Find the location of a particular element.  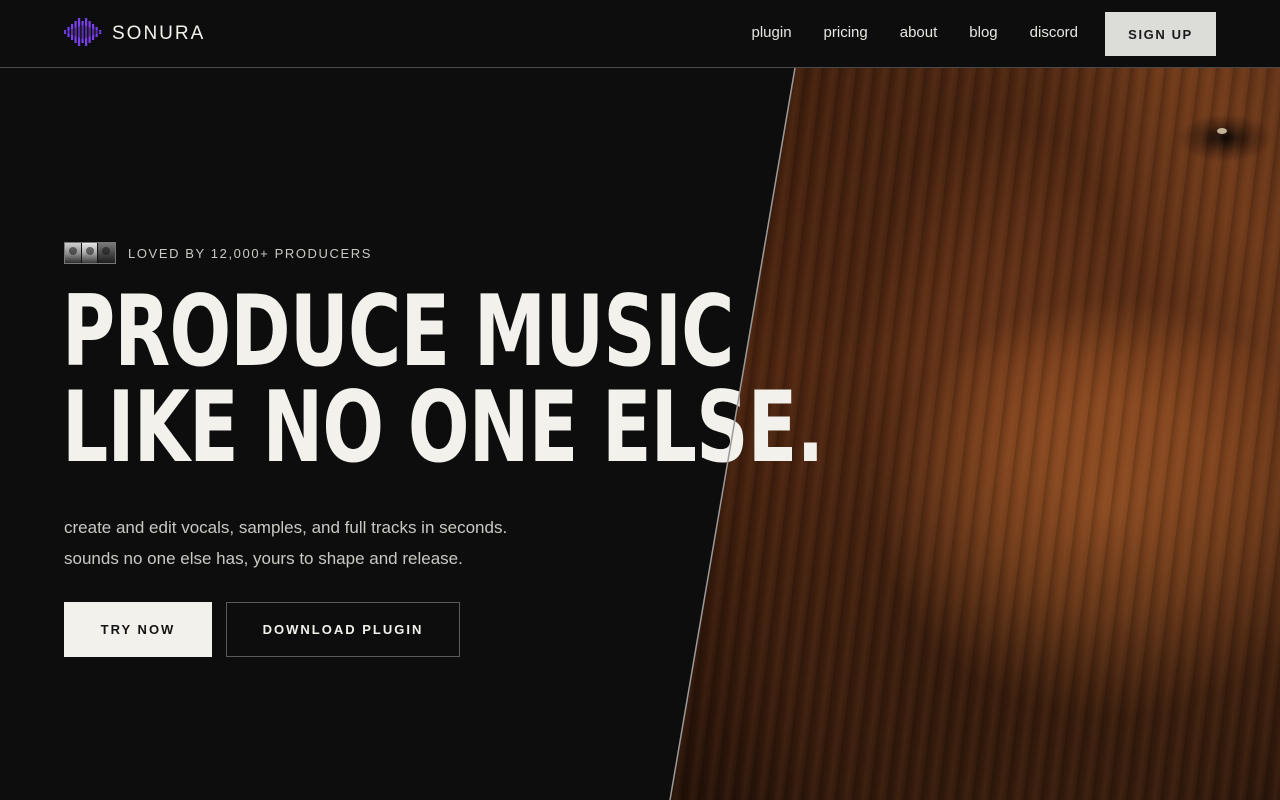

headline-line-2: LIKE NO ONE ELSE. is located at coordinates (443, 428).